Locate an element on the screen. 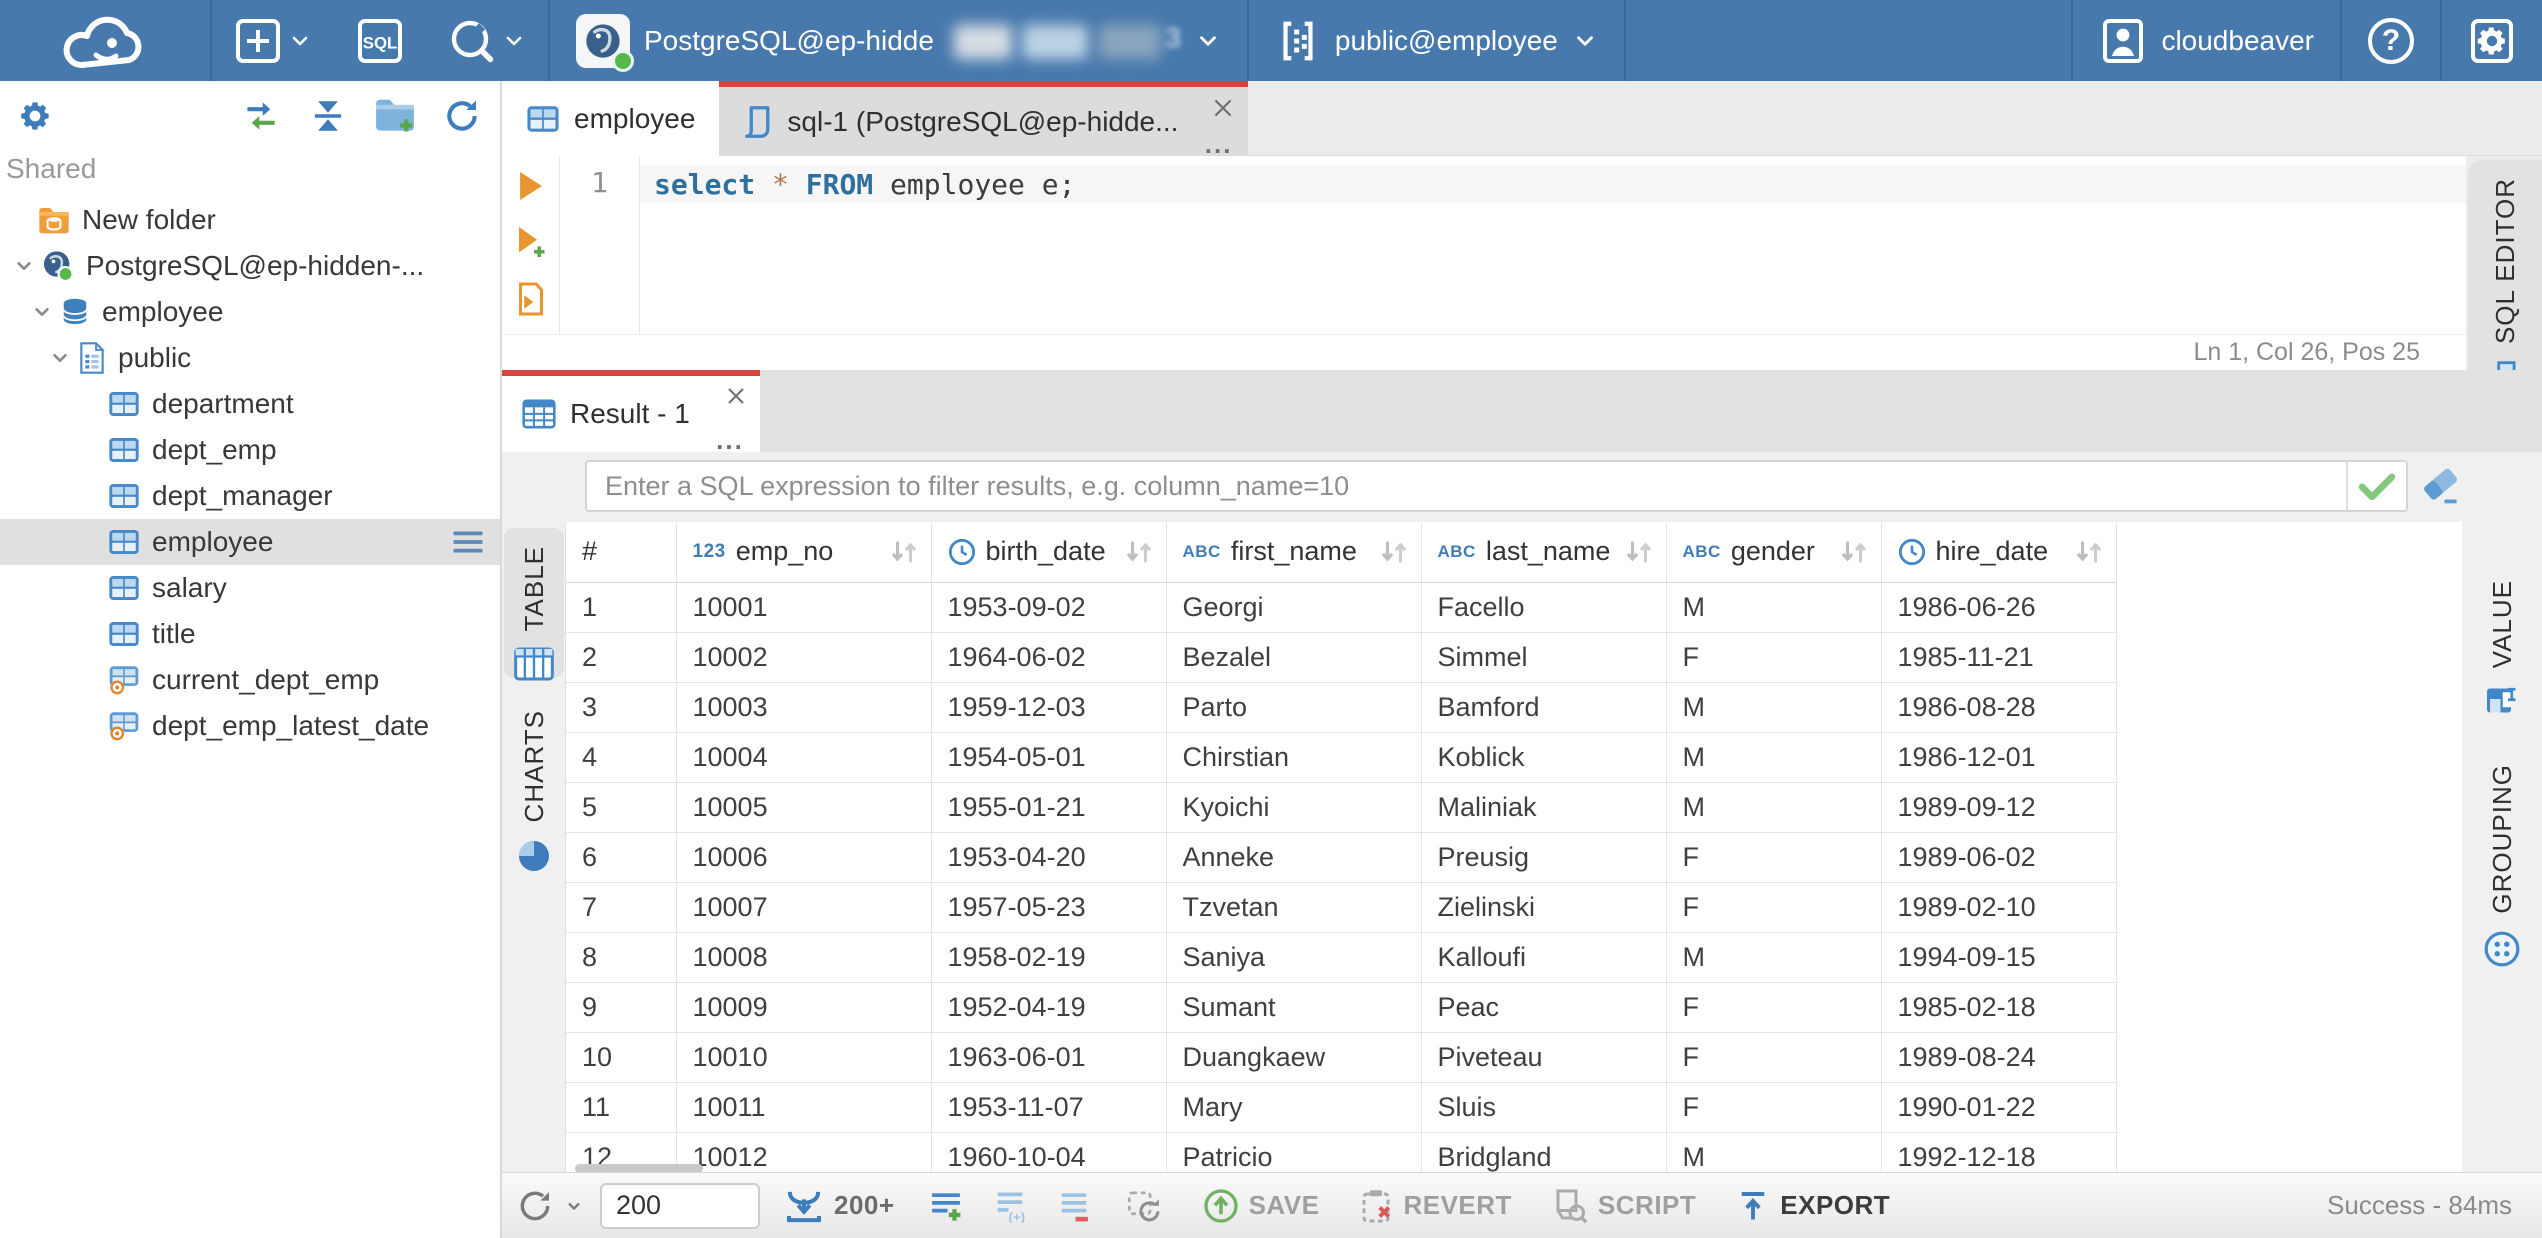 The image size is (2542, 1238). table-cell: 1985-02-18 is located at coordinates (1999, 1007).